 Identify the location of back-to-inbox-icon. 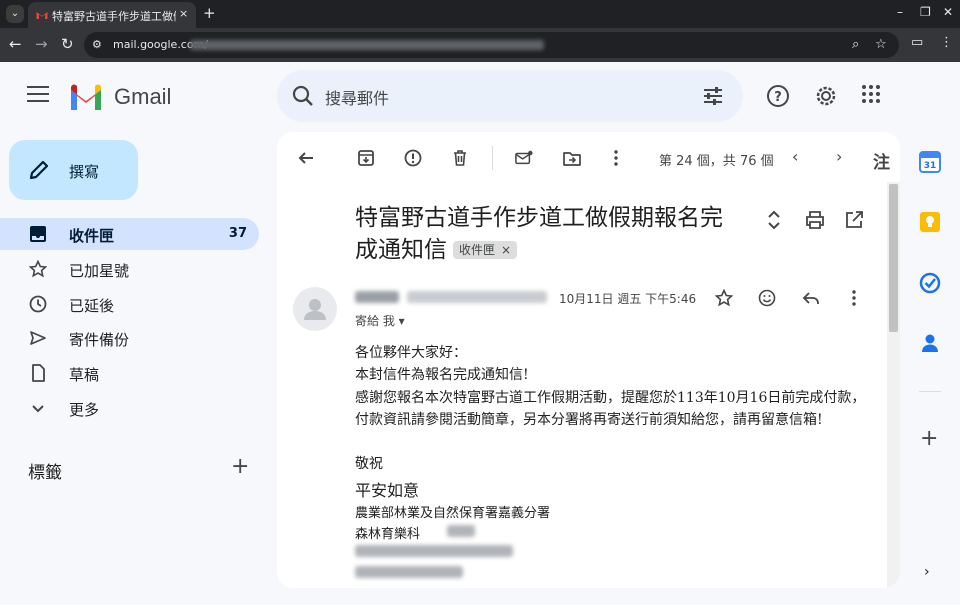
(306, 158).